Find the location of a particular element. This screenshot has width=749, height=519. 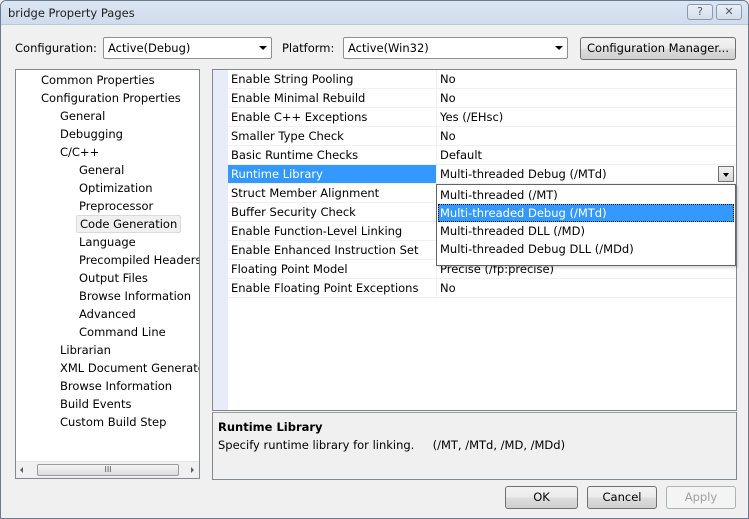

horizontal-scrollbar: III is located at coordinates (107, 469).